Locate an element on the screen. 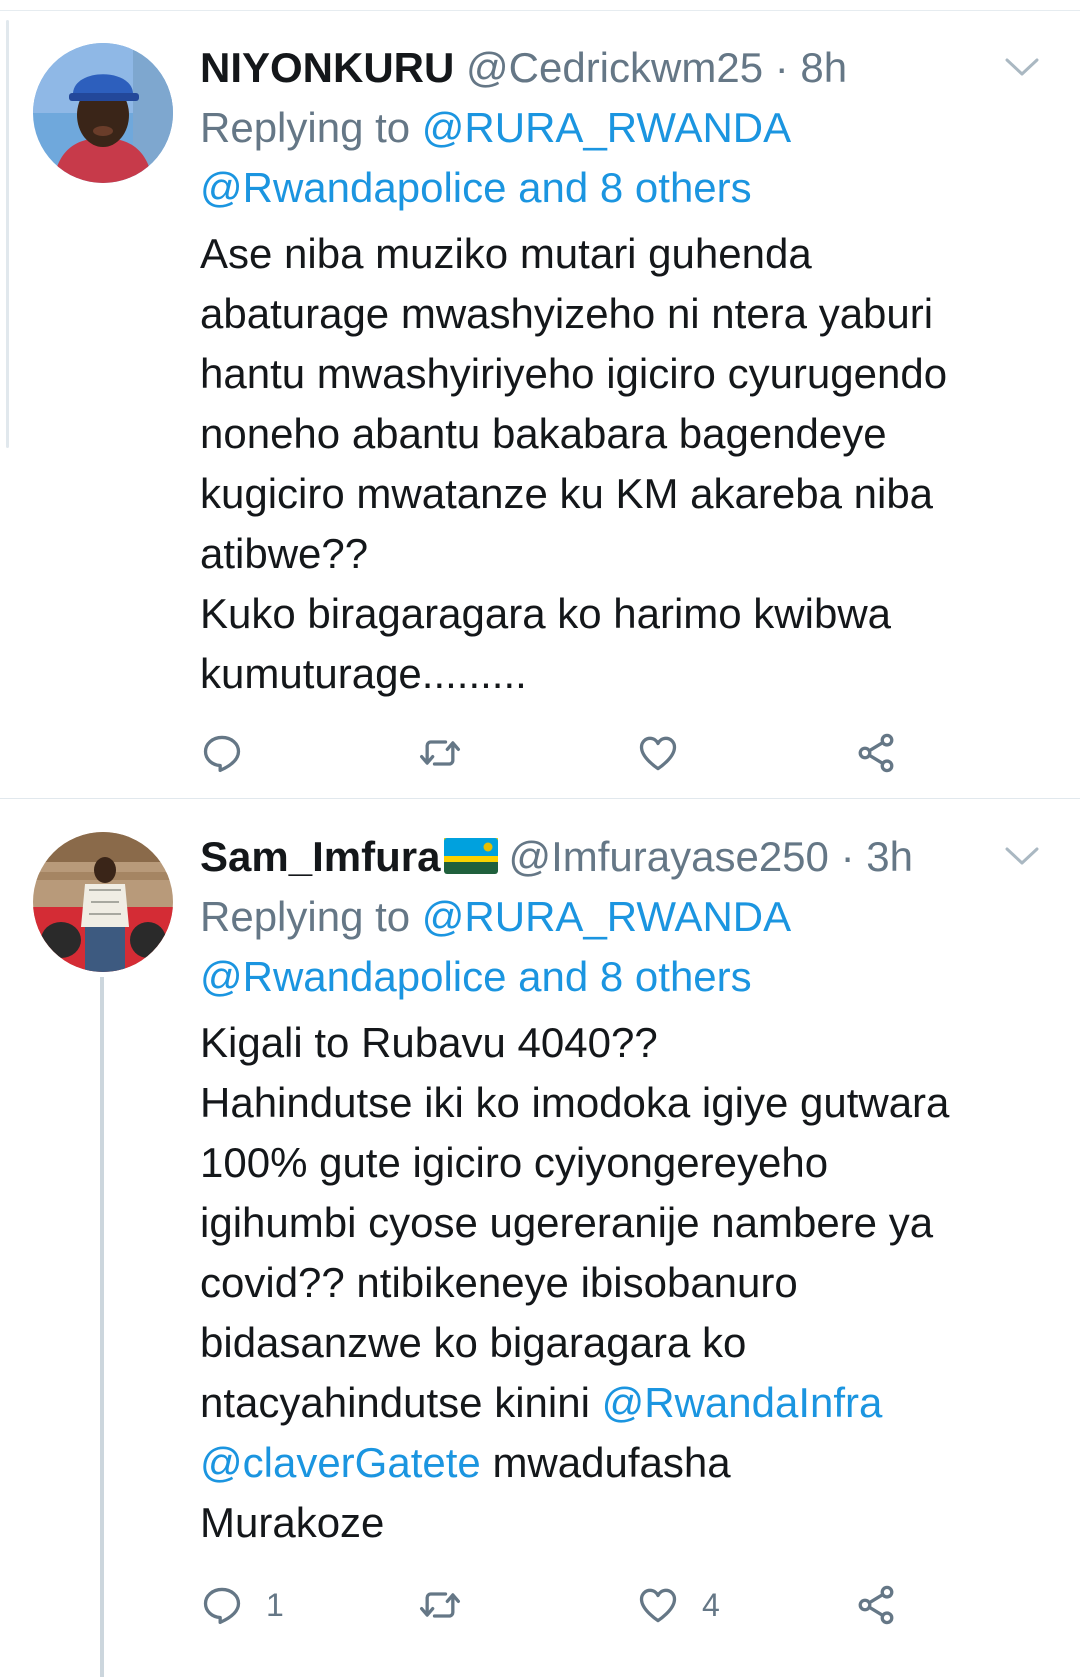  tweet-text-line: Ase niba muziko mutari guhenda is located at coordinates (506, 253).